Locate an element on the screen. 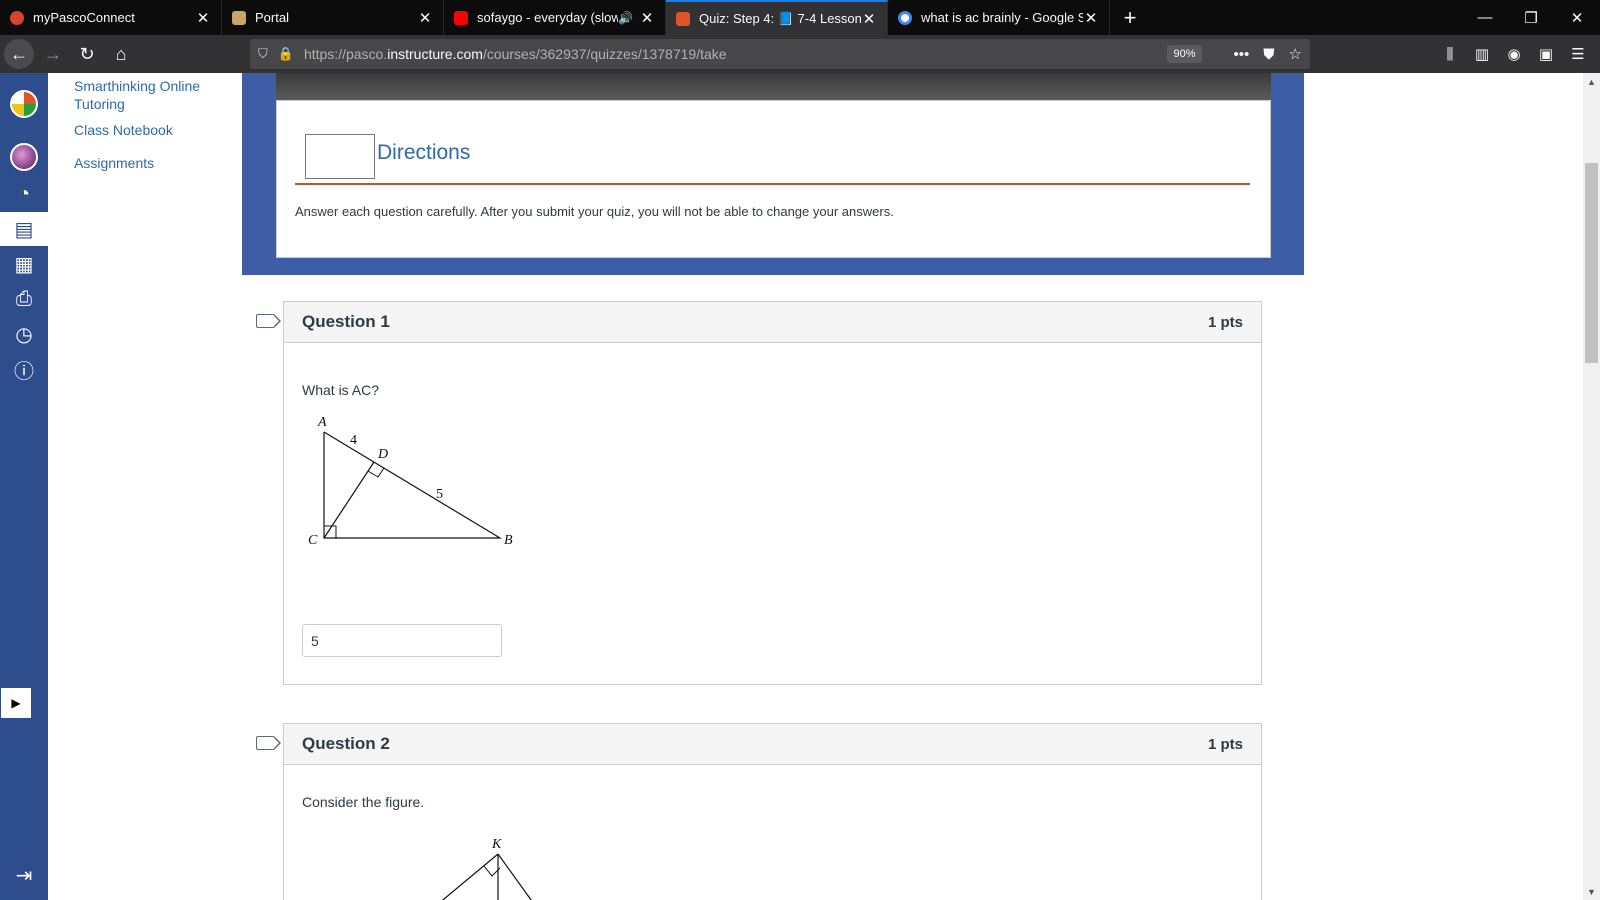 The image size is (1600, 900). library-icon: ⫼ is located at coordinates (1450, 54).